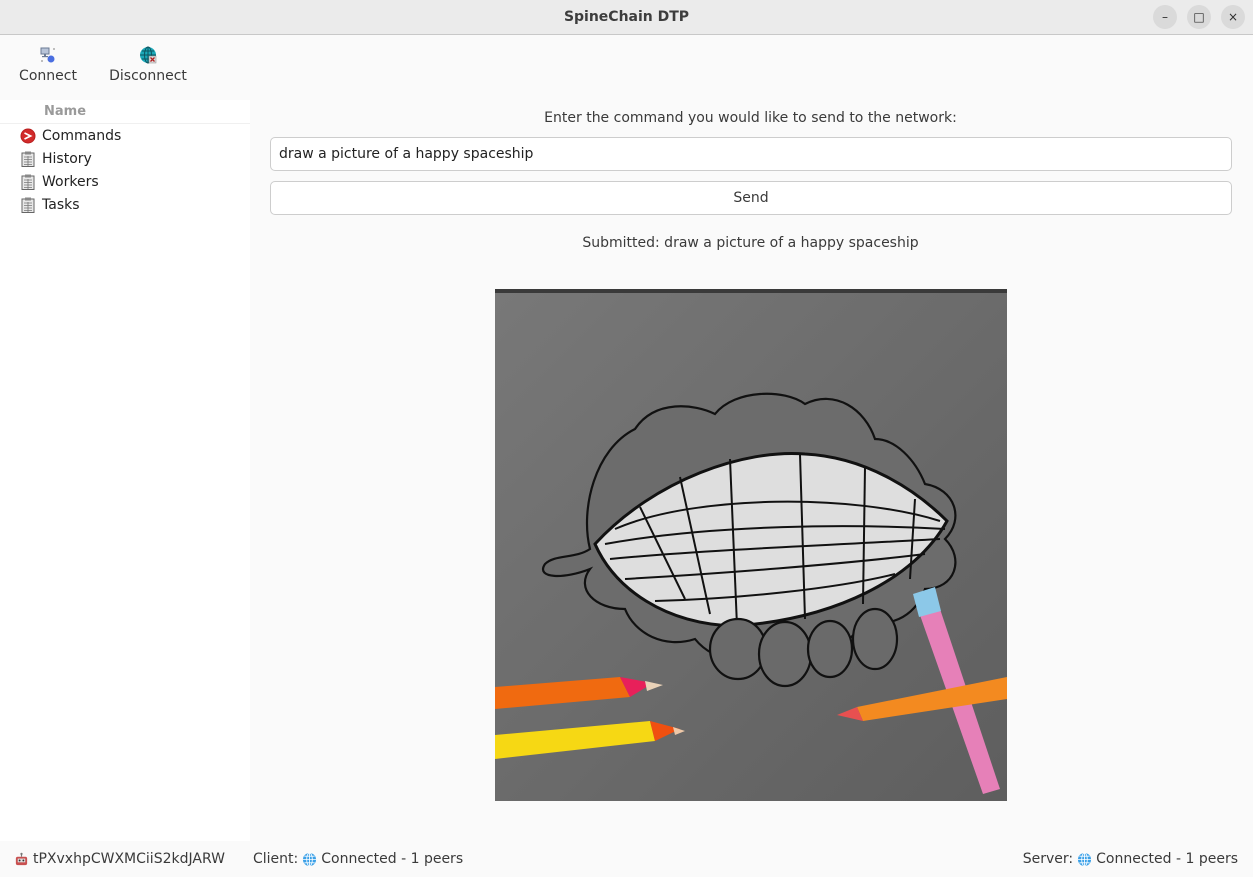  Describe the element at coordinates (21, 858) in the screenshot. I see `robot-icon` at that location.